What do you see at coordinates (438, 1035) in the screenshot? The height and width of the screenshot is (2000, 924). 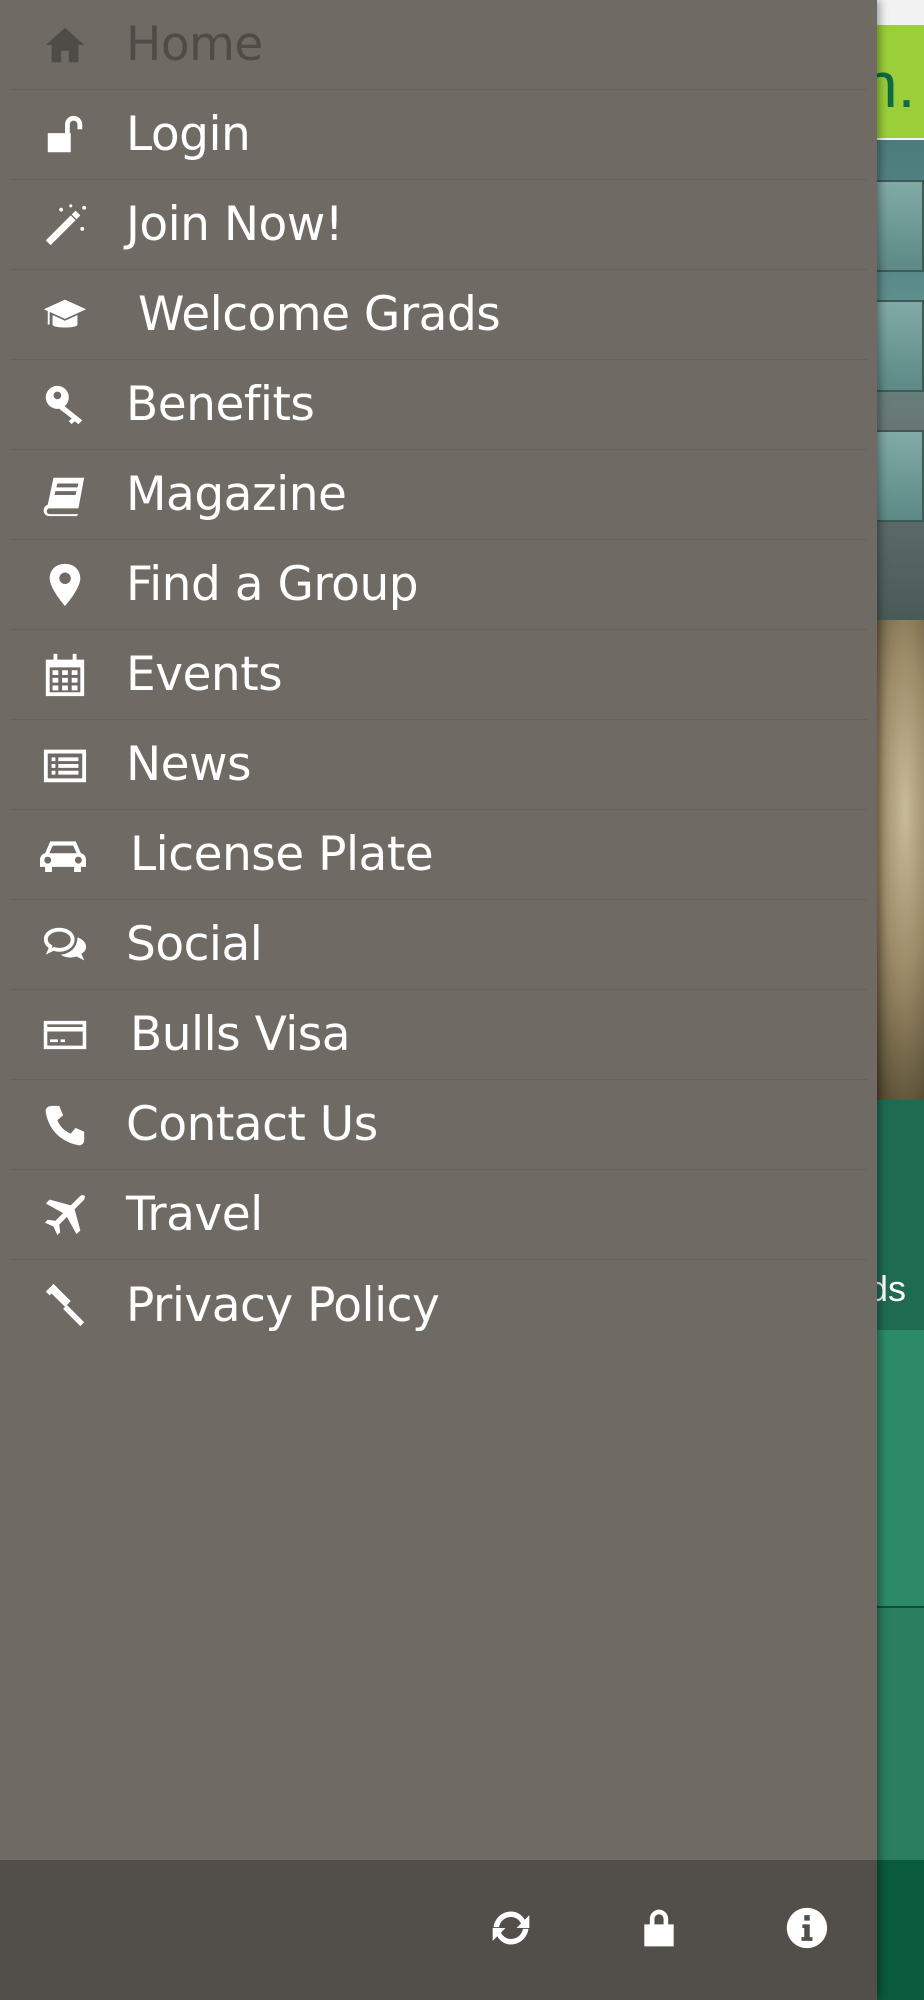 I see `menu-item-bulls-visa: Bulls Visa` at bounding box center [438, 1035].